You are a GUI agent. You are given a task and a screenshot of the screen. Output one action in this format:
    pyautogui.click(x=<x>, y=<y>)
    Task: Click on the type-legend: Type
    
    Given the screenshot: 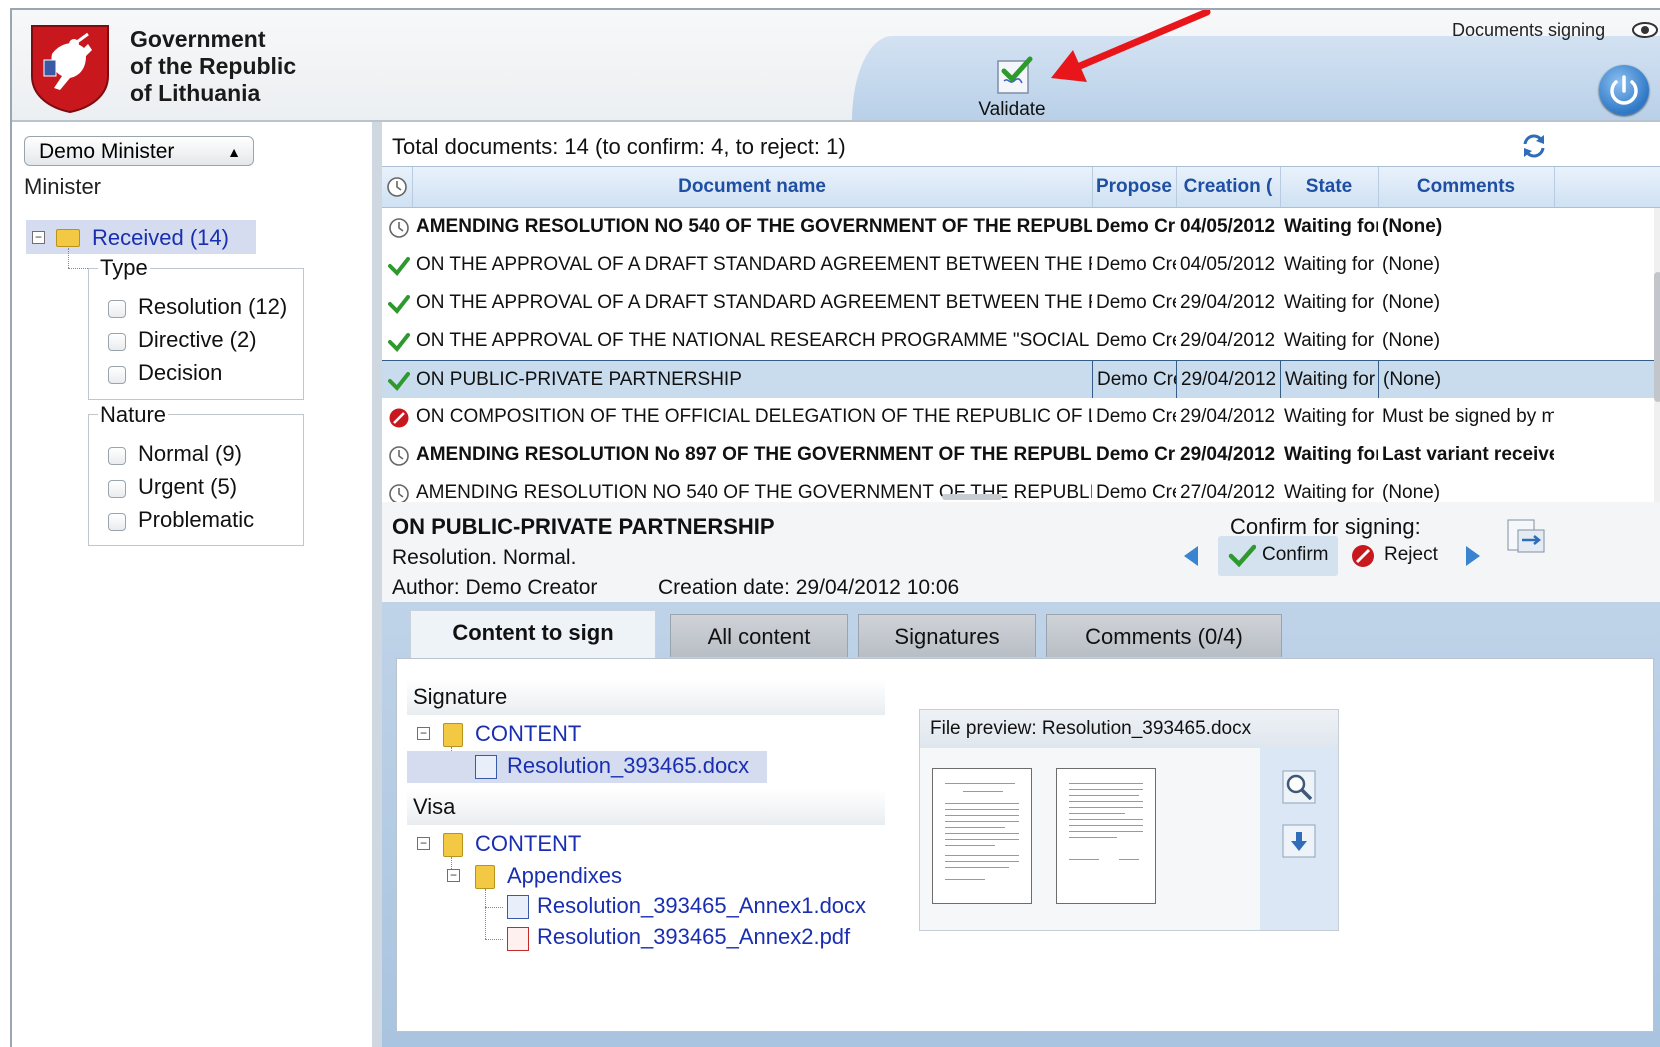 What is the action you would take?
    pyautogui.click(x=124, y=268)
    